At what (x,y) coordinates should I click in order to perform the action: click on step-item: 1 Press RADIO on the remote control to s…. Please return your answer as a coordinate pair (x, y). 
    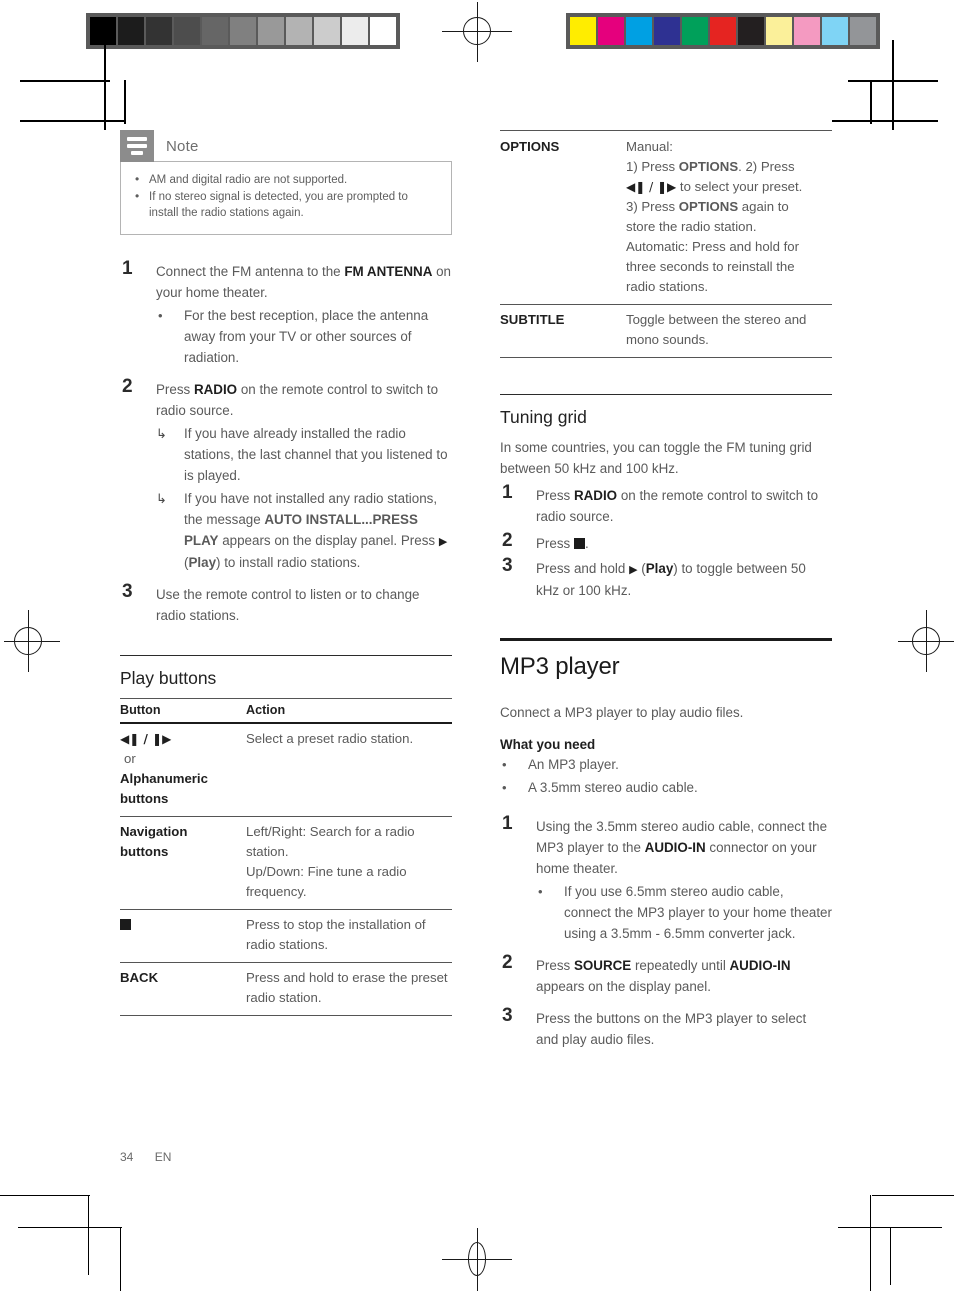
    Looking at the image, I should click on (666, 504).